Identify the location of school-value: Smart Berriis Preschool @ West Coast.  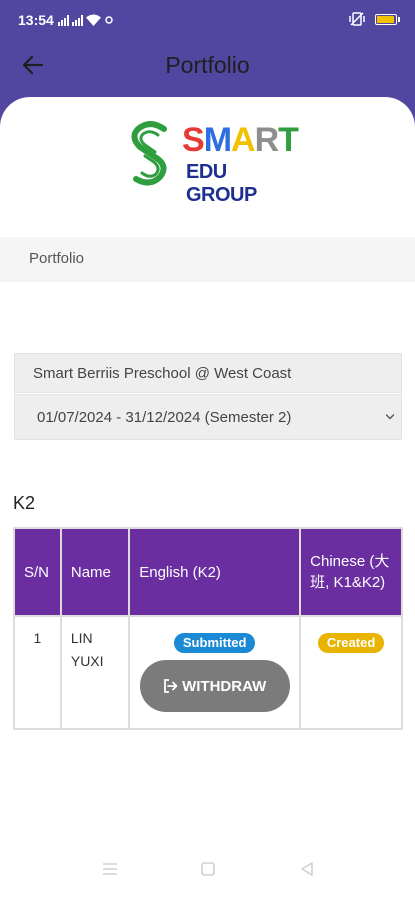
(162, 373).